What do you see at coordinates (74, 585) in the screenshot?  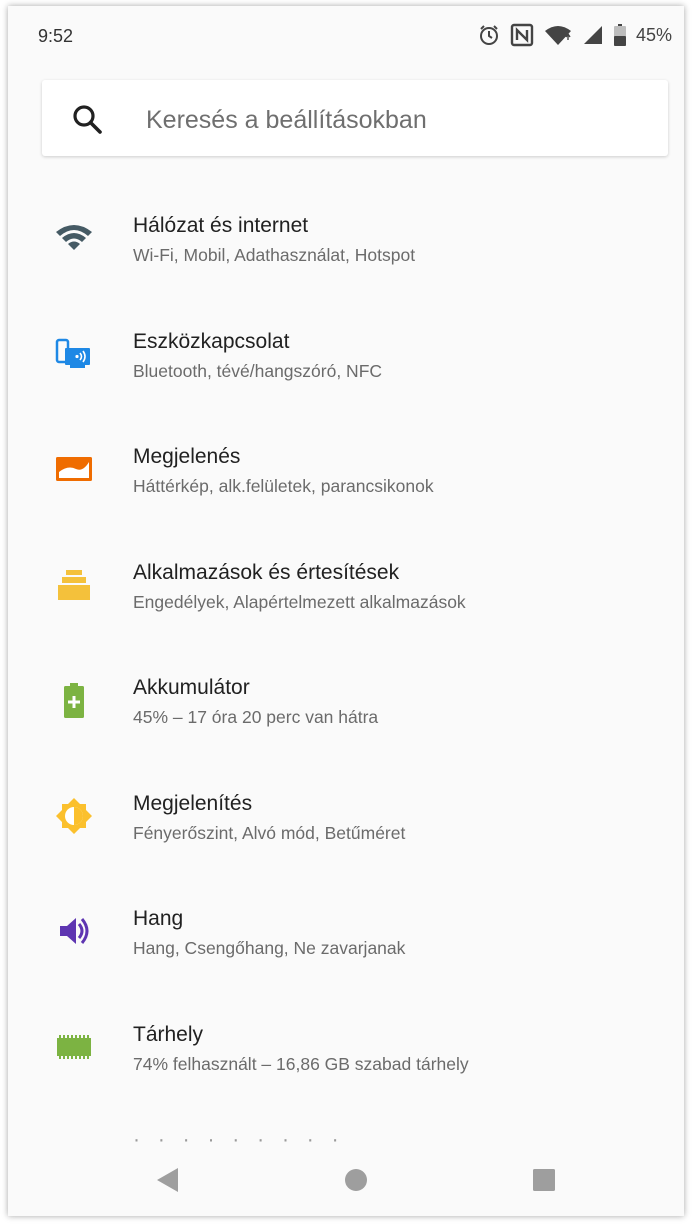 I see `apps-icon` at bounding box center [74, 585].